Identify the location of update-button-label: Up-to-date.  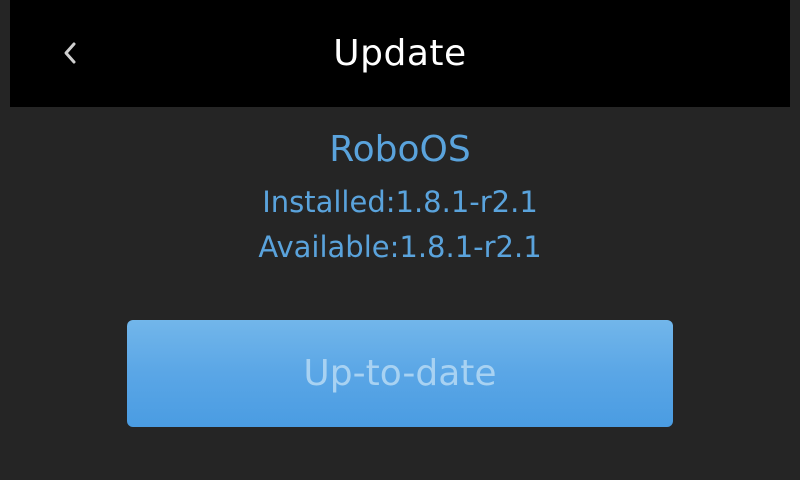
(400, 373).